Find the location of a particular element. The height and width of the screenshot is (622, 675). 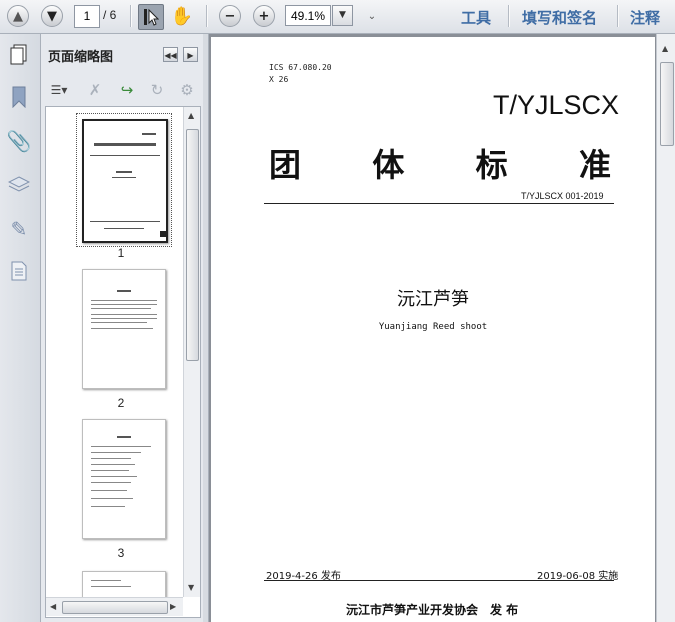

signature-pen-icon: ✎ is located at coordinates (19, 229).